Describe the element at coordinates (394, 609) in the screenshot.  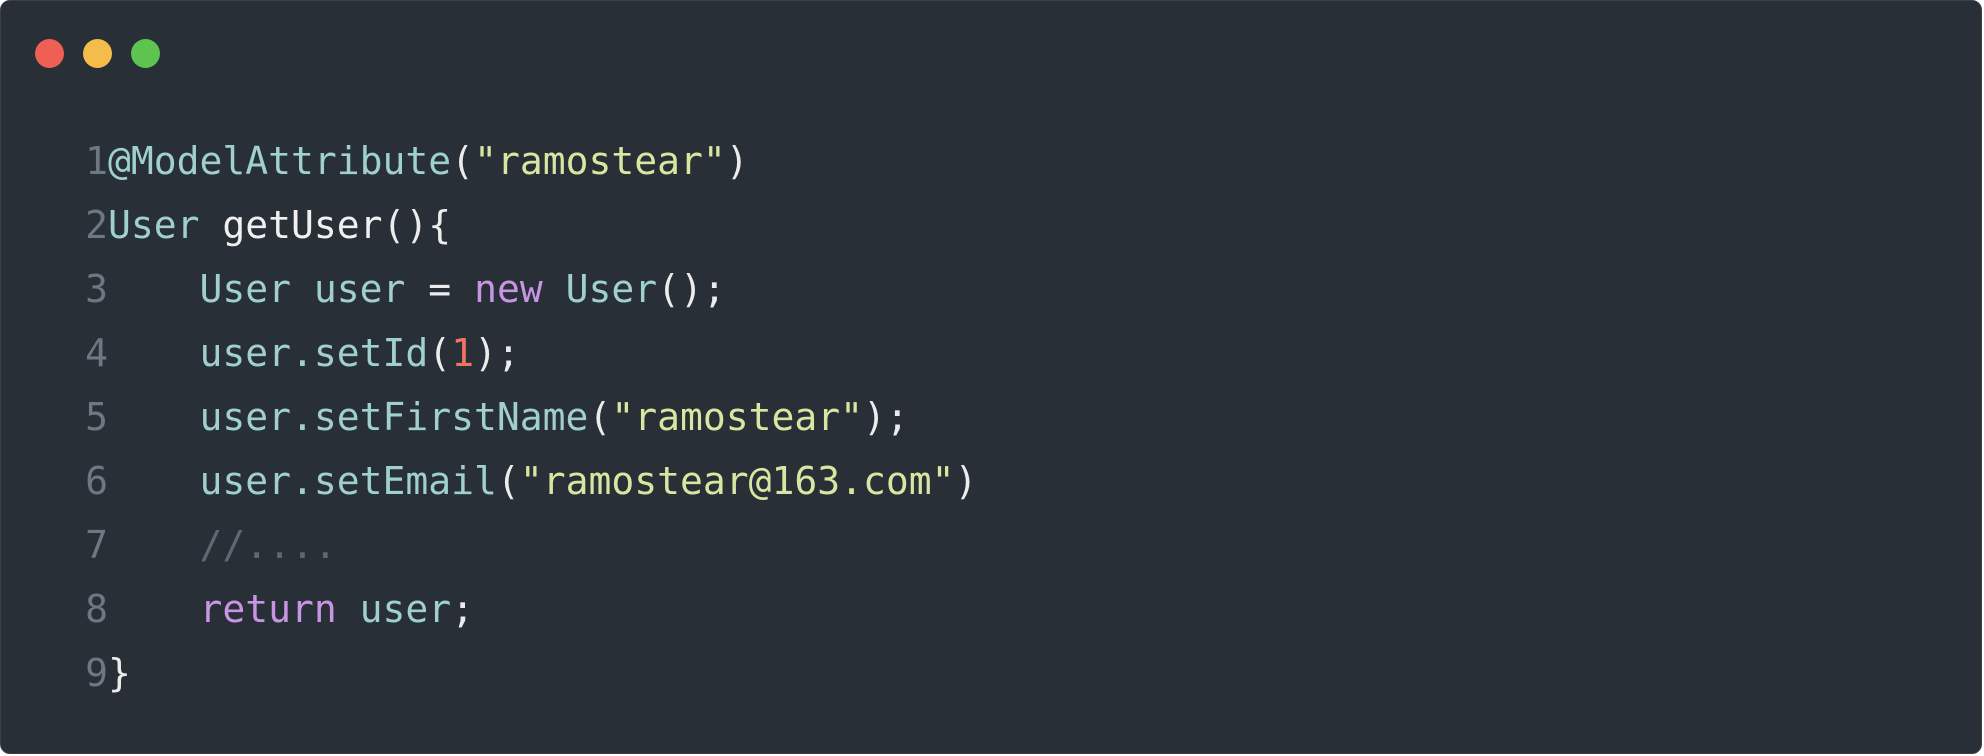
I see `token-type: user` at that location.